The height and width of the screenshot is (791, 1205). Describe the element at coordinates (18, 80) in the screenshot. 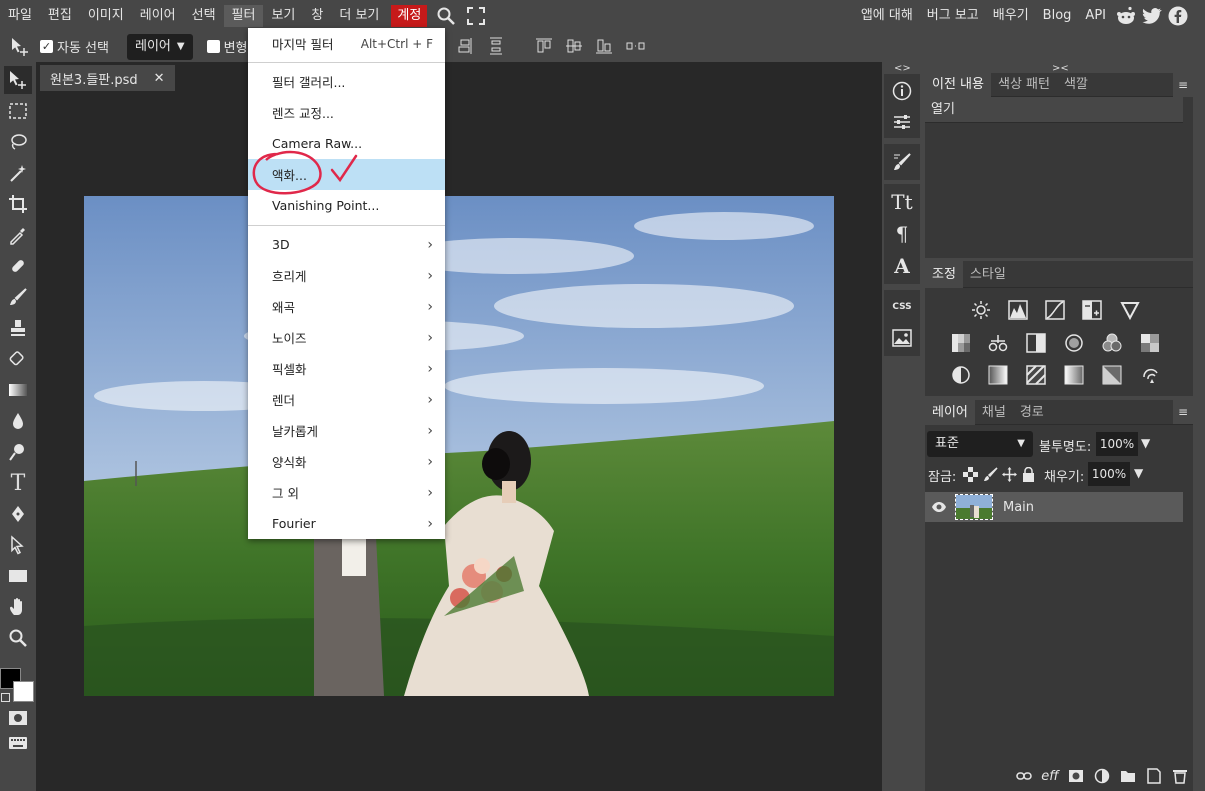

I see `move-tool-icon` at that location.